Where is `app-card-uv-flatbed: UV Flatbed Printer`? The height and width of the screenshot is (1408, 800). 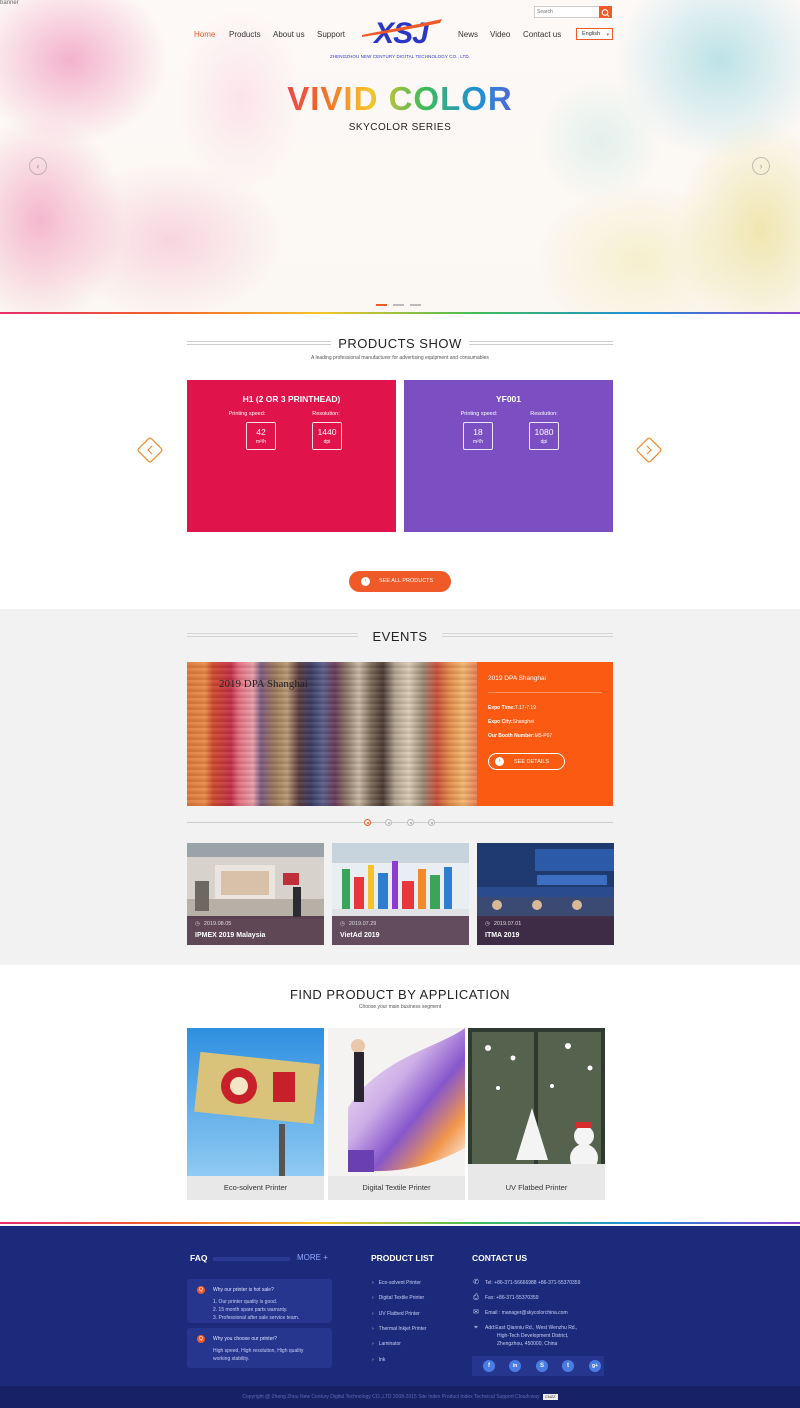
app-card-uv-flatbed: UV Flatbed Printer is located at coordinates (536, 1114).